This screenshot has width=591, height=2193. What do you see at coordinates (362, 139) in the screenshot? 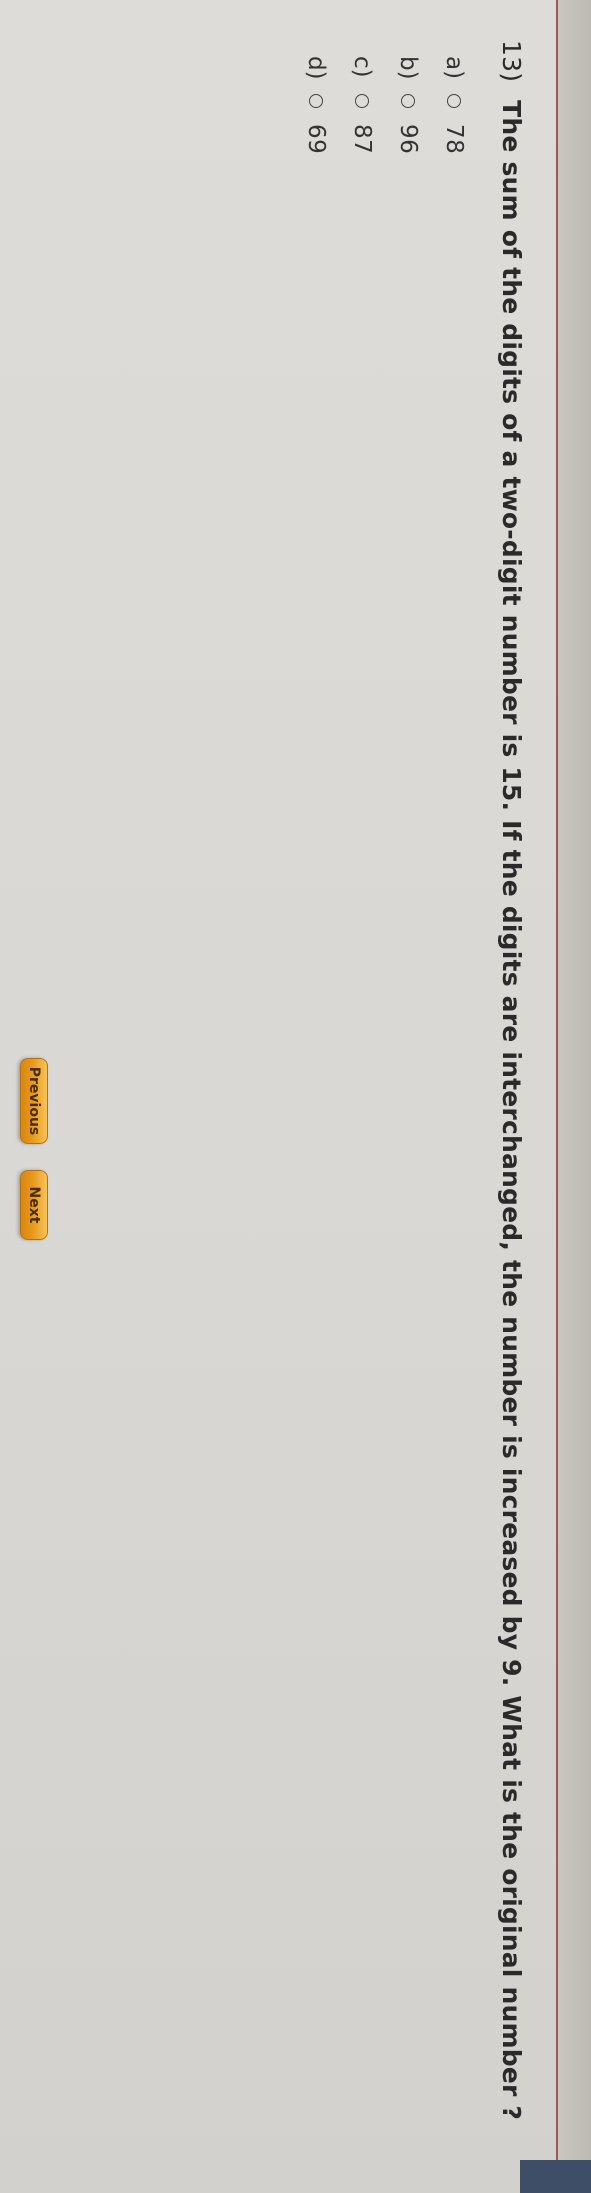
I see `option-value: 87` at bounding box center [362, 139].